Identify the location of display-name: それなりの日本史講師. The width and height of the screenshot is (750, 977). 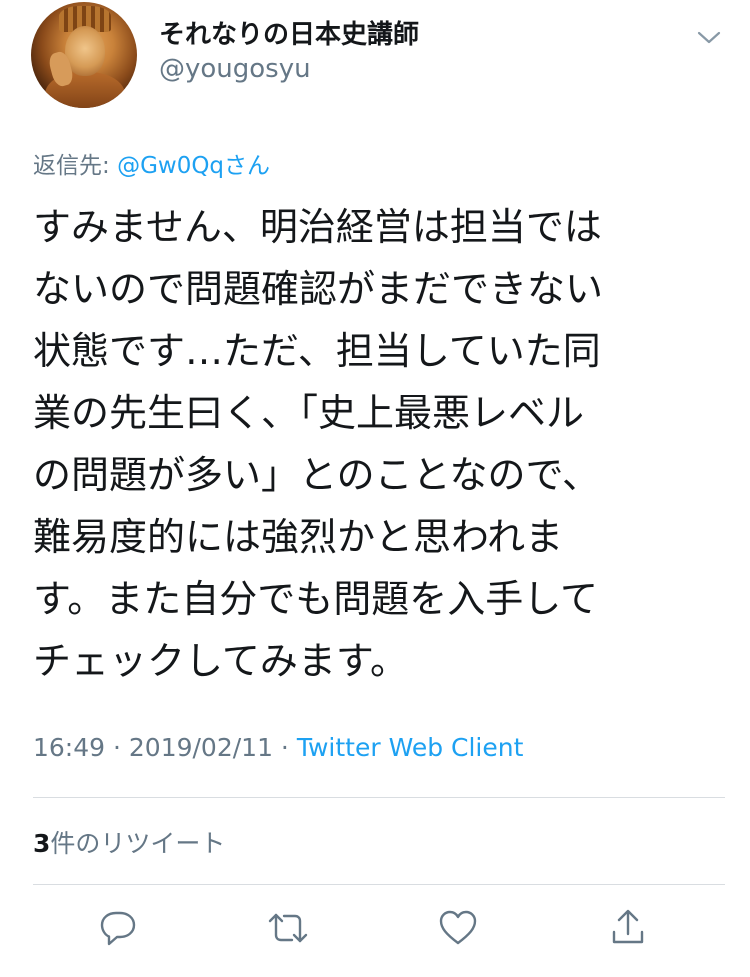
(289, 32).